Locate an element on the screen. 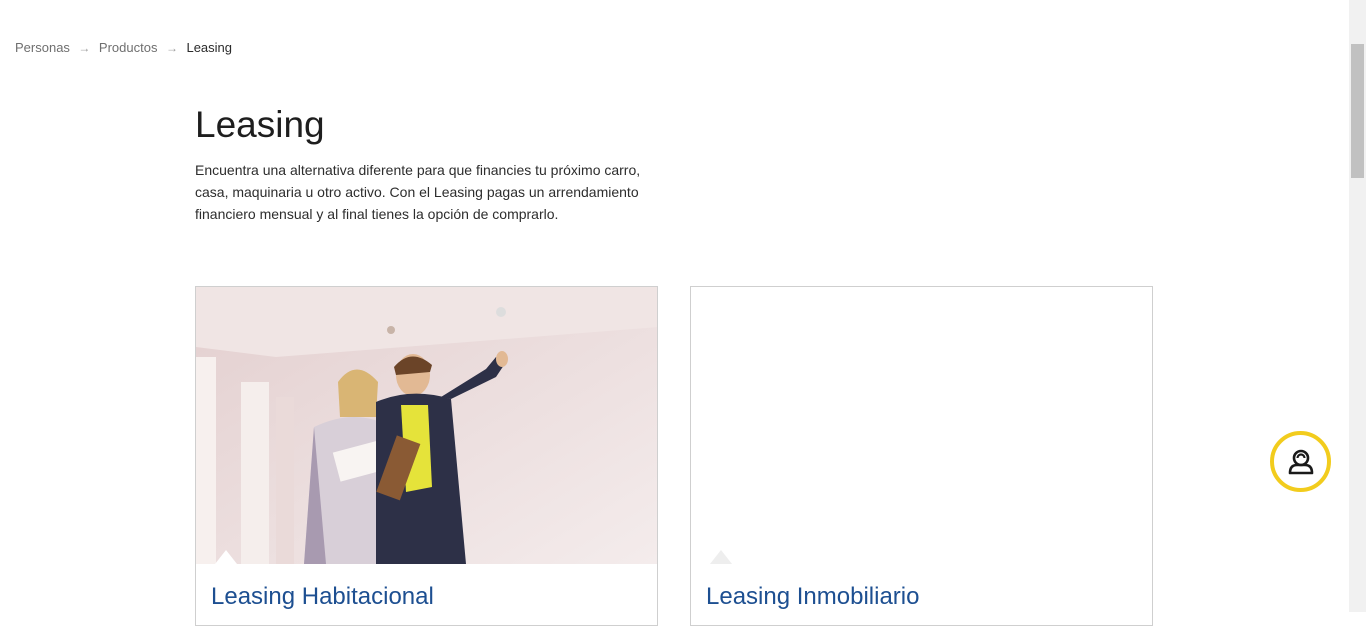 The height and width of the screenshot is (626, 1366). chat-assistant-button is located at coordinates (1300, 461).